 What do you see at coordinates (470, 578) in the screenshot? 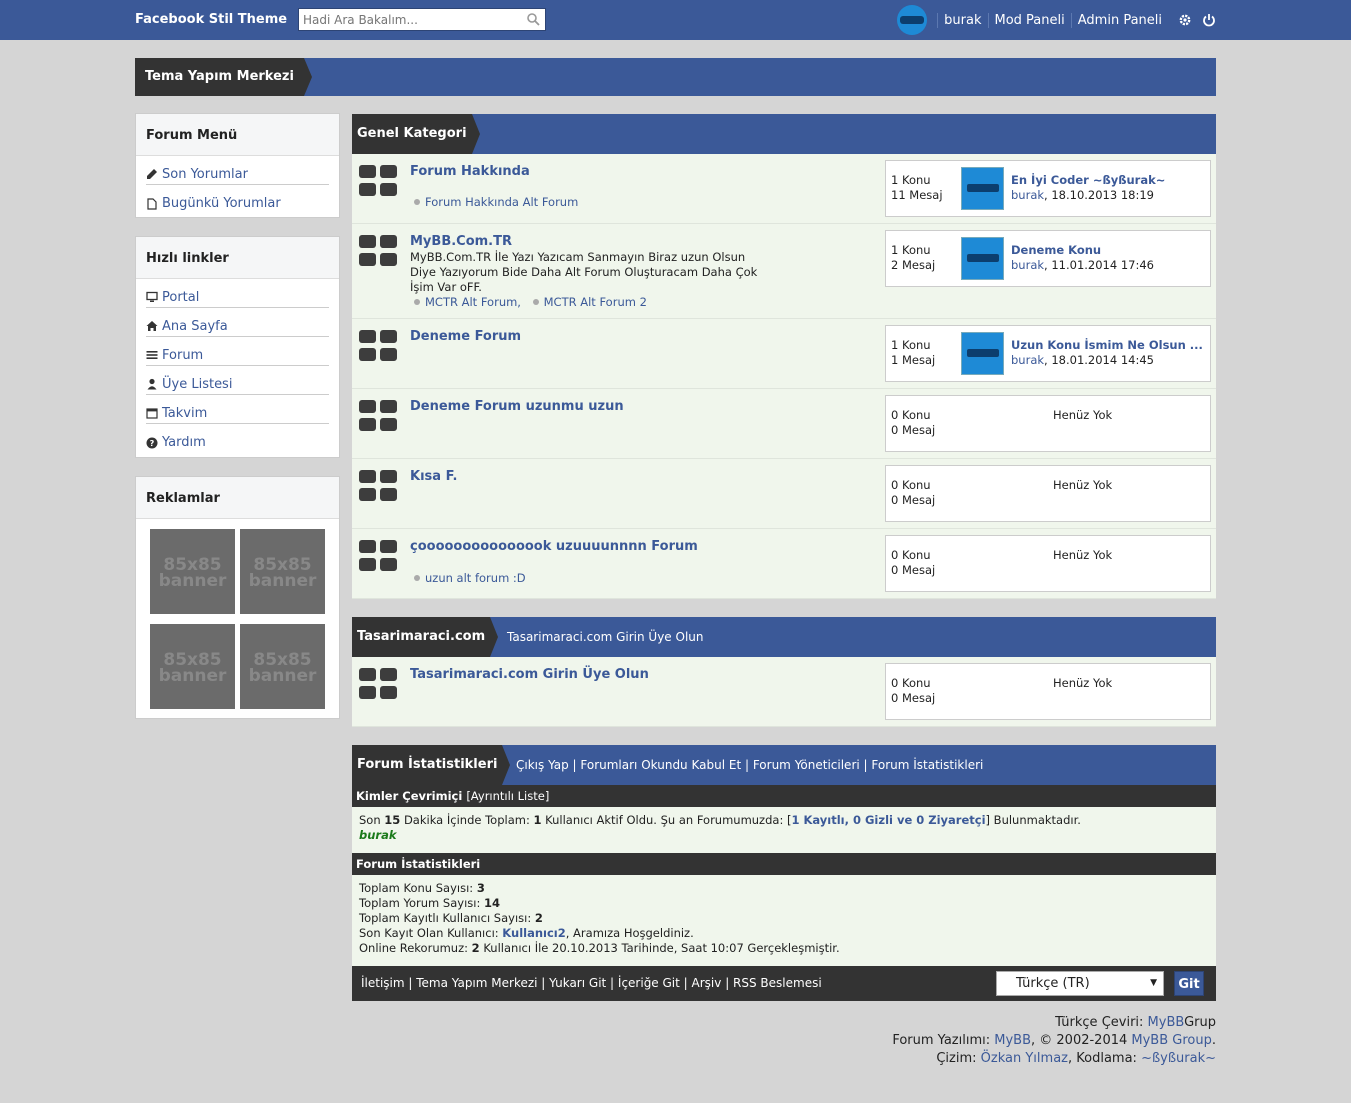
I see `subforum-link: uzun alt forum :D` at bounding box center [470, 578].